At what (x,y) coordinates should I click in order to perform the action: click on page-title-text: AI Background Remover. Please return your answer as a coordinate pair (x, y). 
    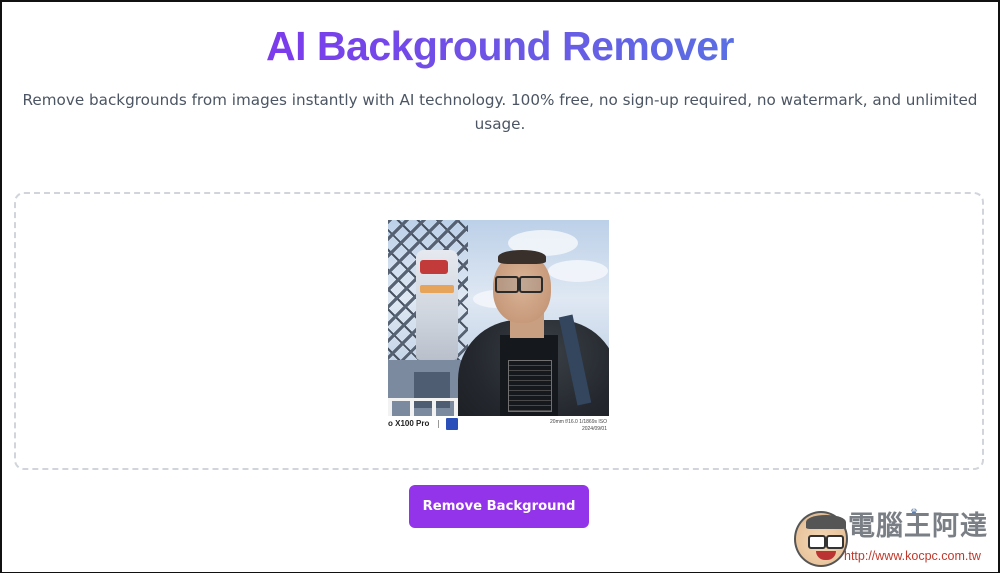
    Looking at the image, I should click on (500, 46).